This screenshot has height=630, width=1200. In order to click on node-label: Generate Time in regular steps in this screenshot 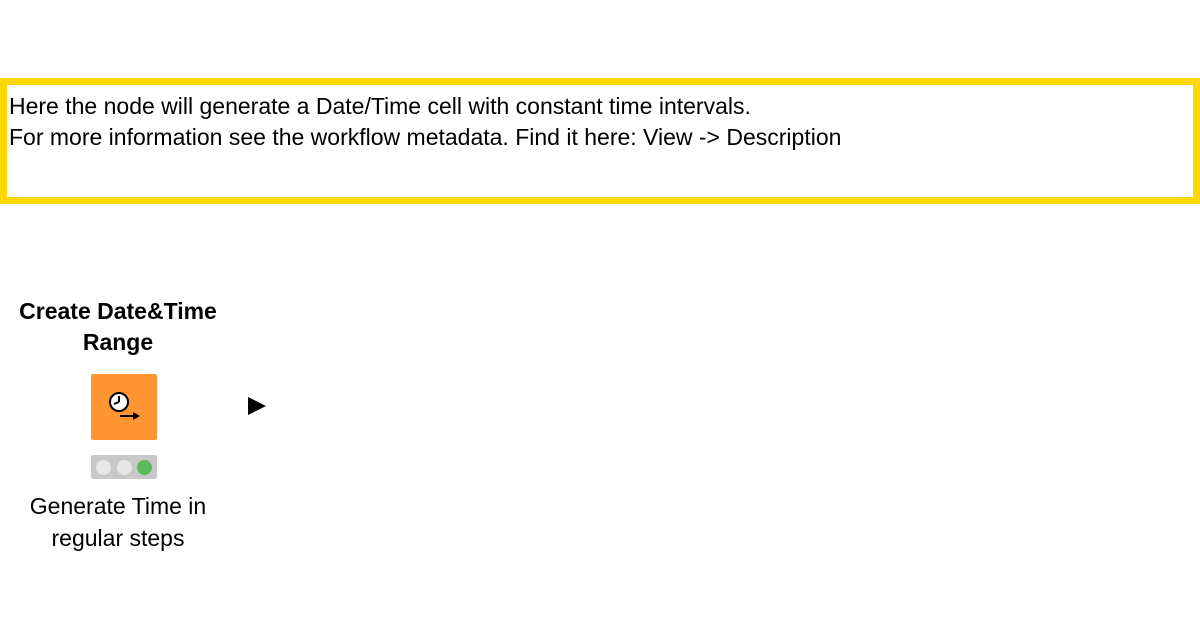, I will do `click(118, 522)`.